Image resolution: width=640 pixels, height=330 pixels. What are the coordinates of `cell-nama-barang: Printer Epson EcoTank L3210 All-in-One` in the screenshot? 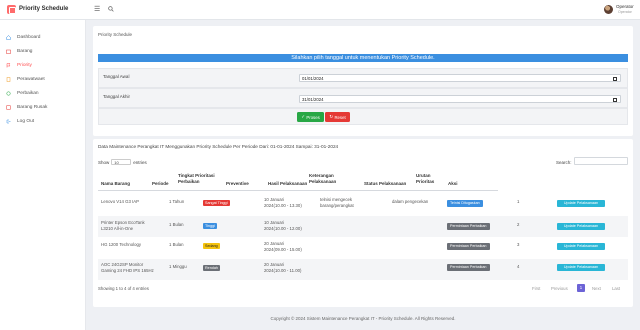 It's located at (123, 225).